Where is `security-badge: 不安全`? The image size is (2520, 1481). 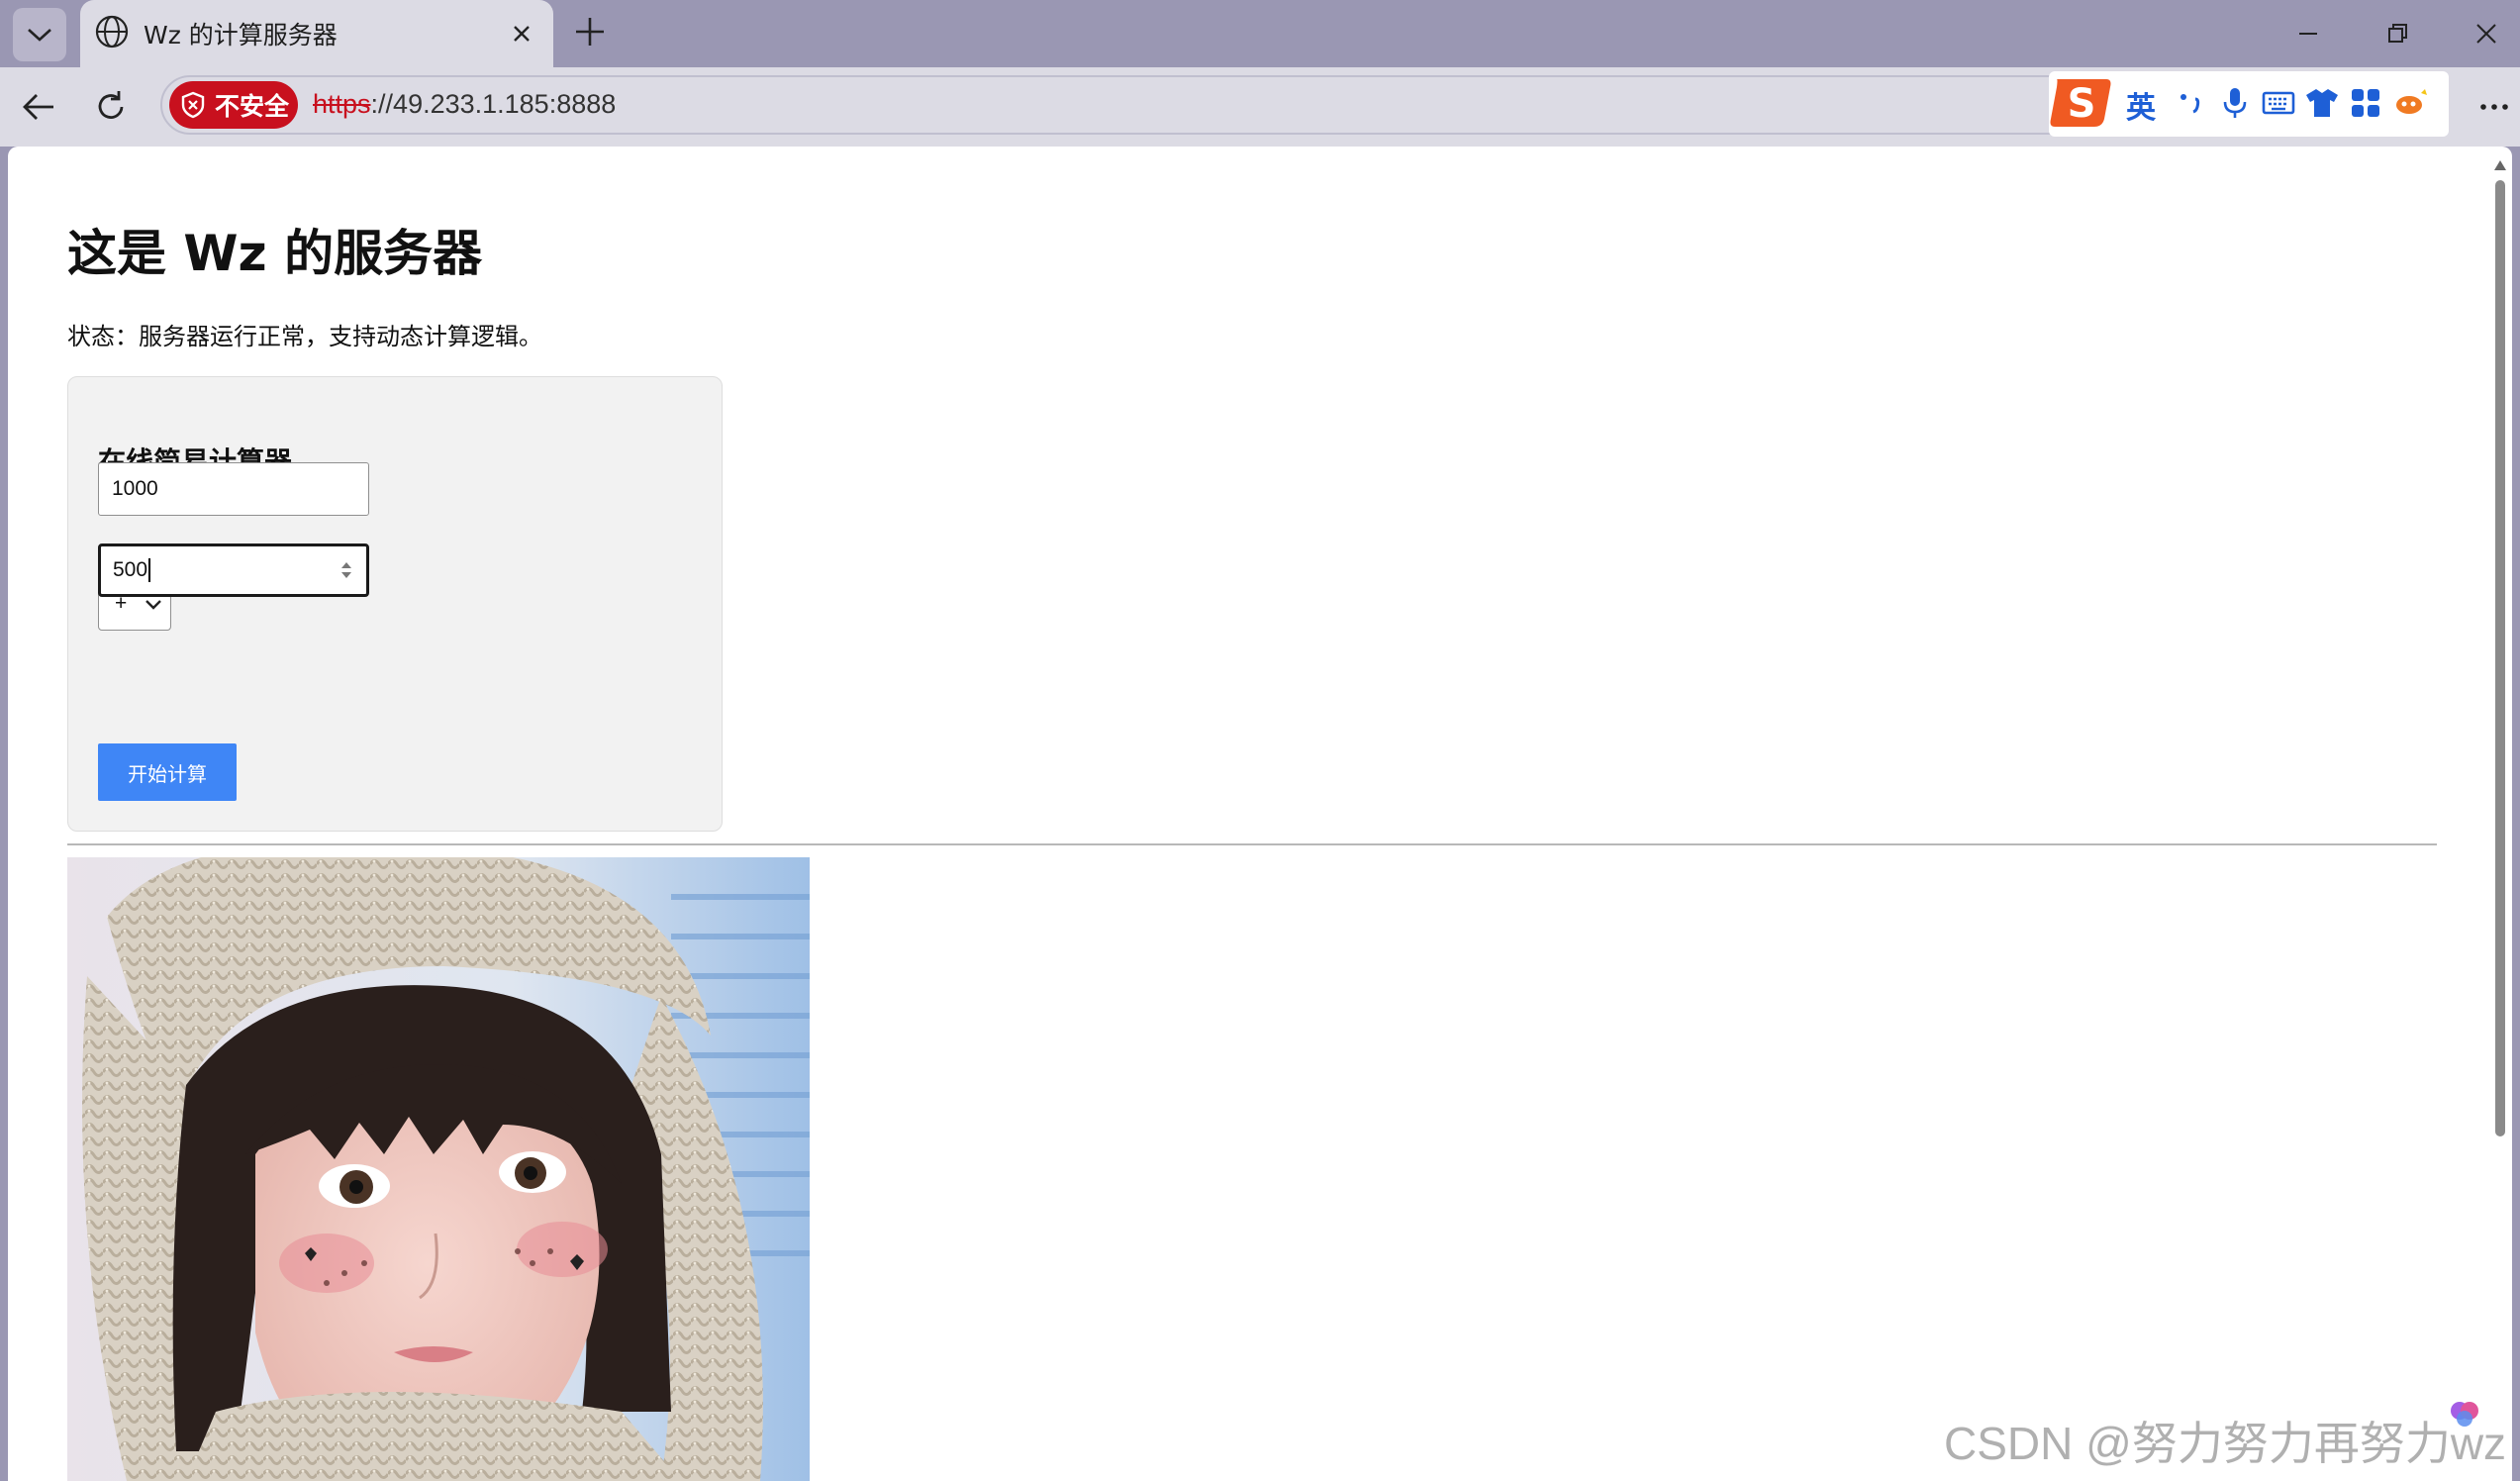
security-badge: 不安全 is located at coordinates (233, 105).